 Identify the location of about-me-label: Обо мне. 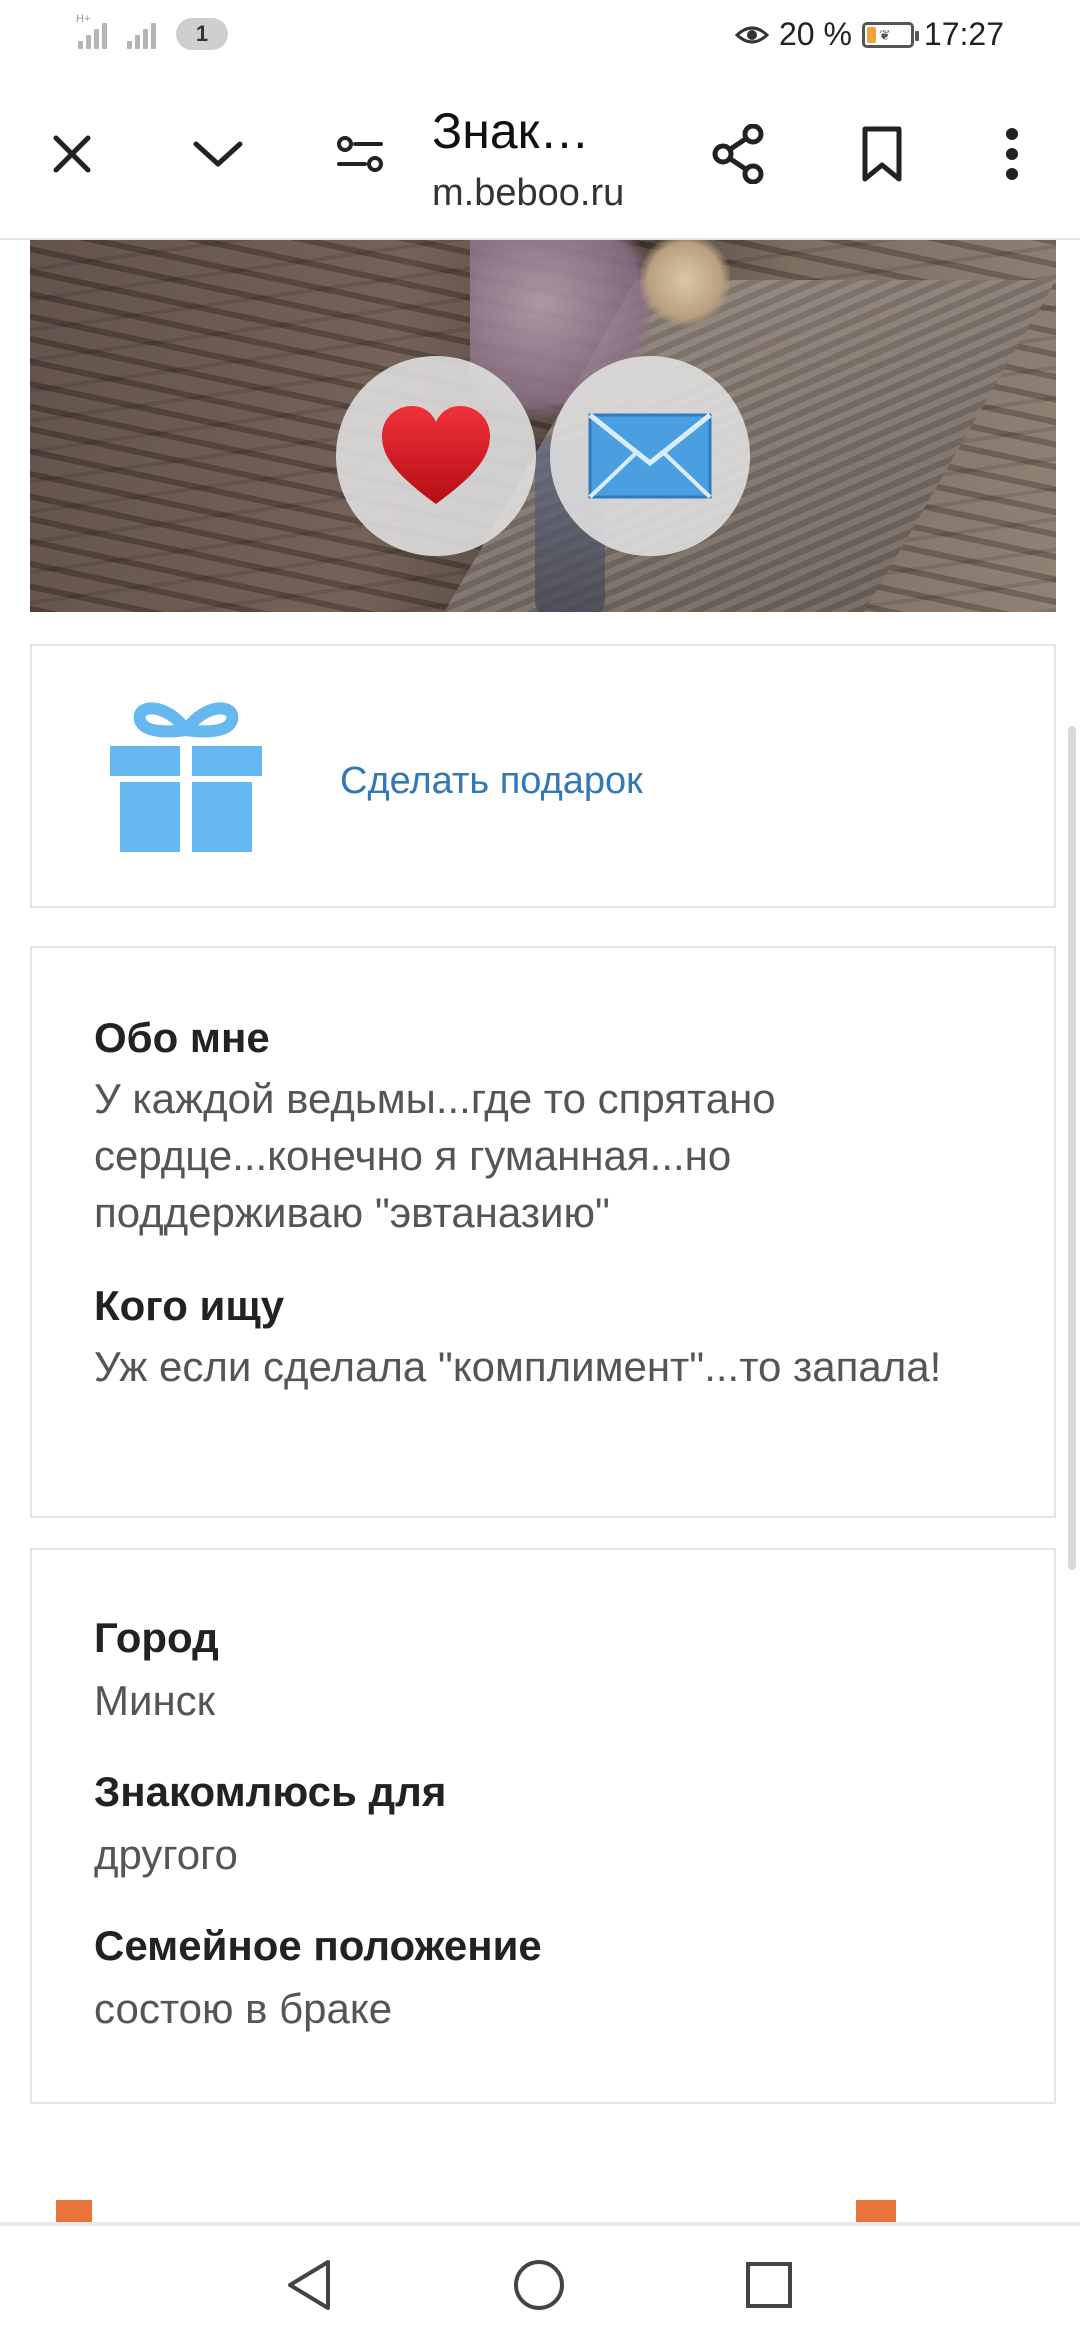
(182, 1037).